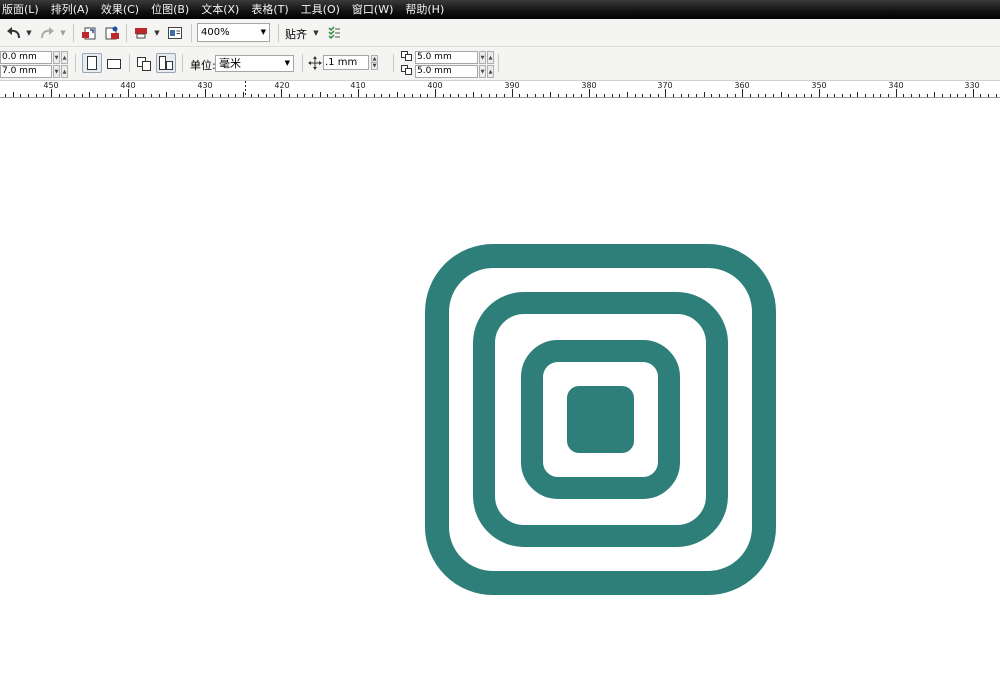 The height and width of the screenshot is (687, 1000). What do you see at coordinates (446, 71) in the screenshot?
I see `duplicate-y-field: 5.0 mm` at bounding box center [446, 71].